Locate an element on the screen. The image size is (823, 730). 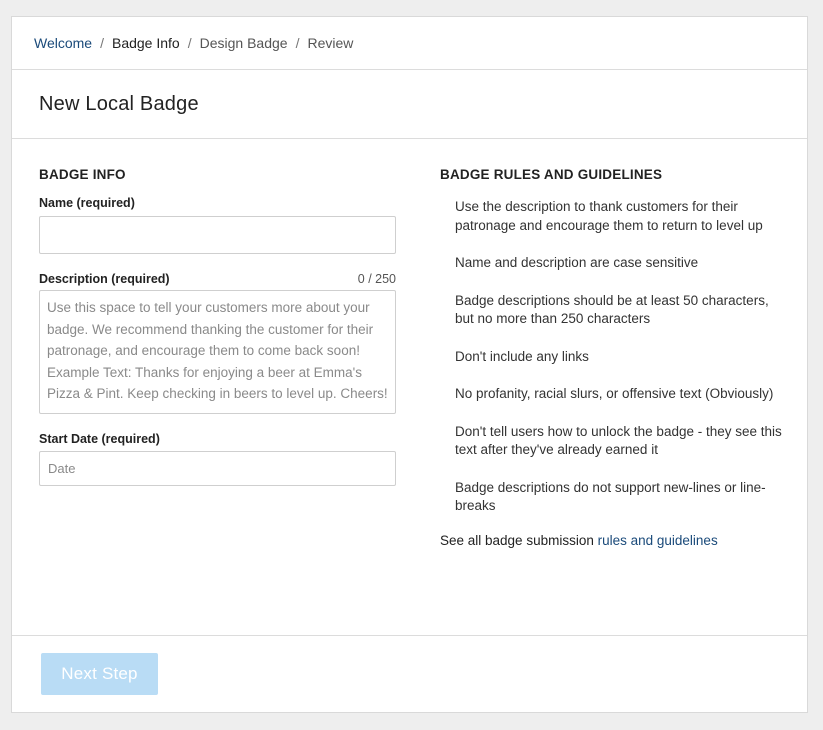
breadcrumb-welcome: Welcome is located at coordinates (63, 43).